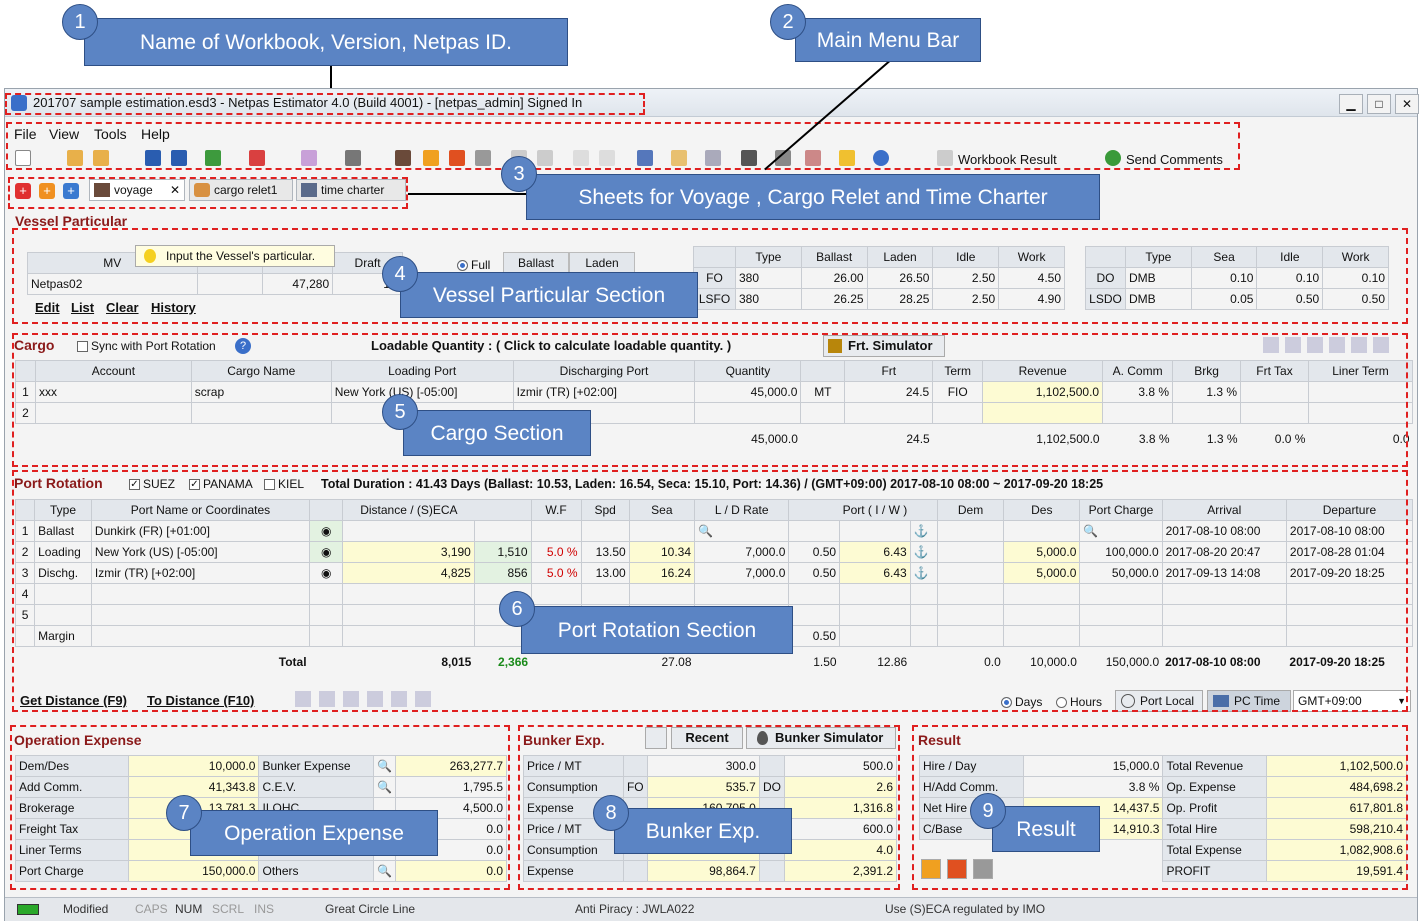 The image size is (1420, 923). Describe the element at coordinates (657, 630) in the screenshot. I see `callout-6: Port Rotation Section` at that location.